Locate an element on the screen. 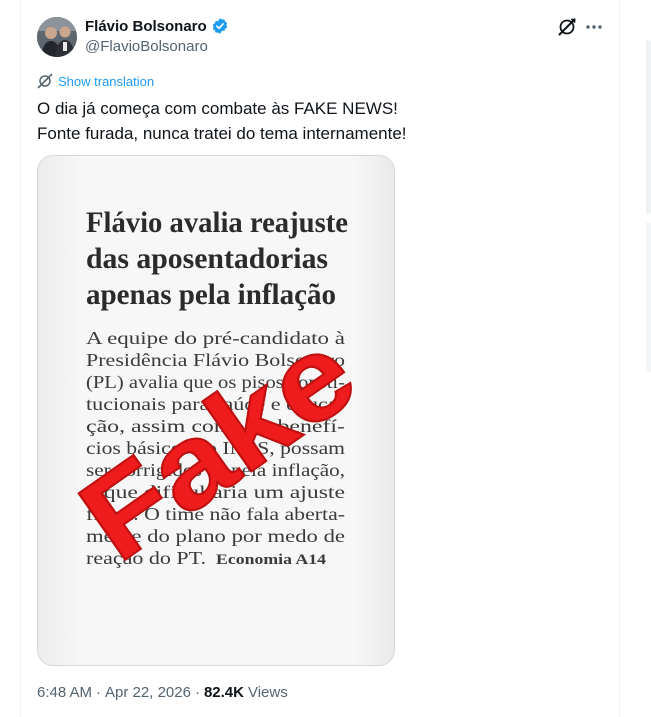 This screenshot has width=651, height=717. author-name-row: Flávio Bolsonaro is located at coordinates (157, 26).